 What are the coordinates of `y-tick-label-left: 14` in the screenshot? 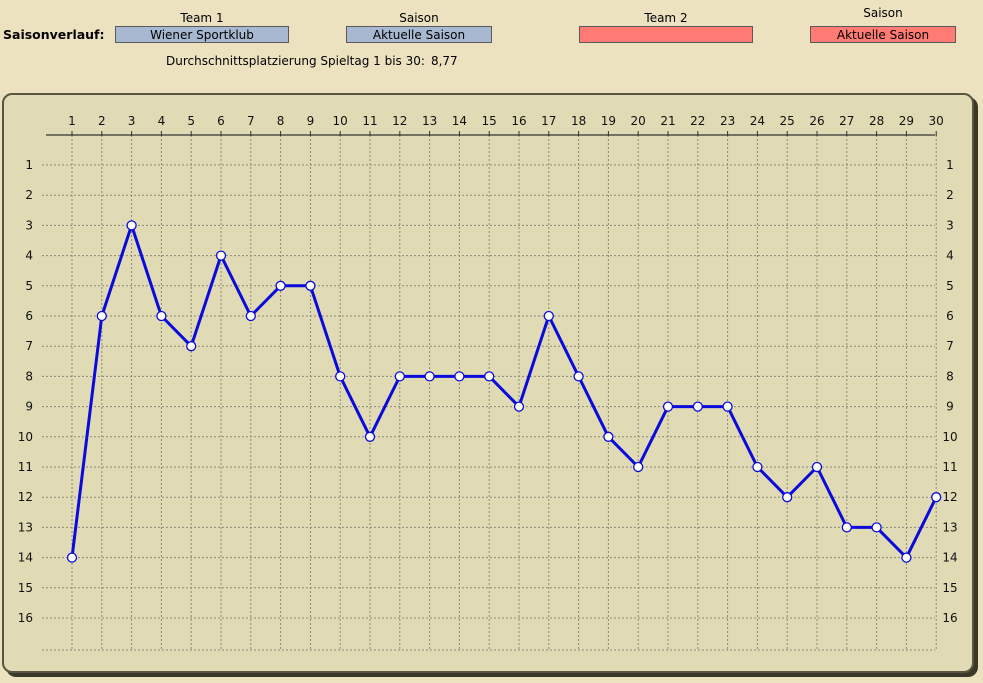 It's located at (25, 558).